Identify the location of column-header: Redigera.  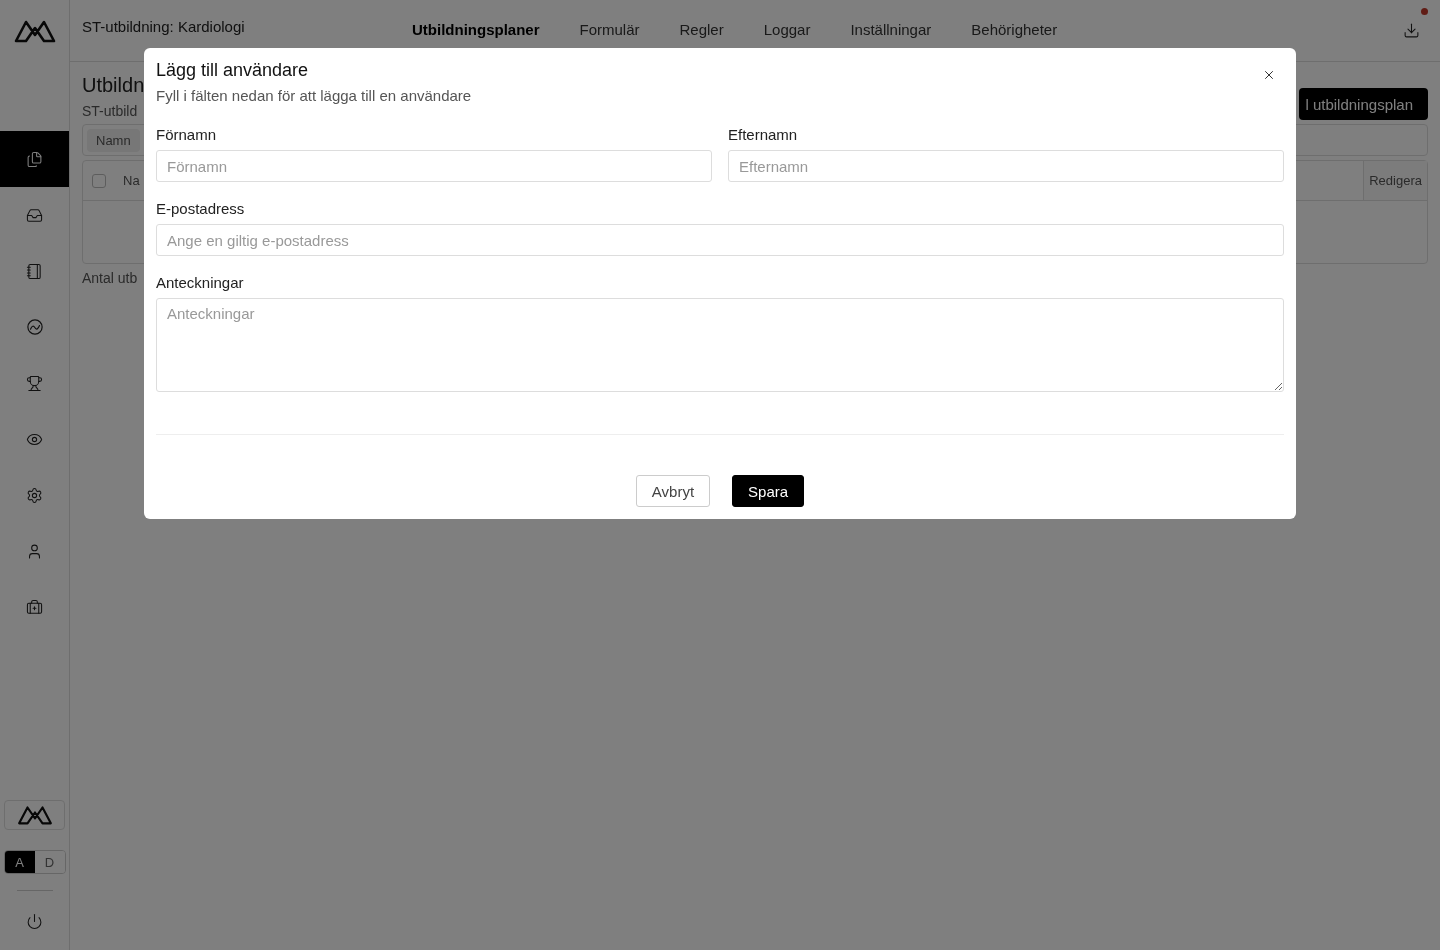
(1395, 180).